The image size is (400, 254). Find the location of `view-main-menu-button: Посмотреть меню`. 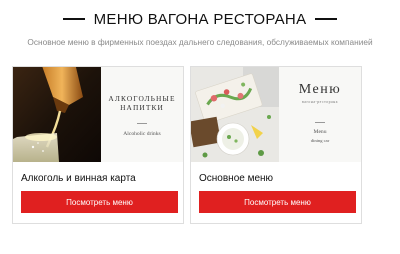

view-main-menu-button: Посмотреть меню is located at coordinates (277, 202).